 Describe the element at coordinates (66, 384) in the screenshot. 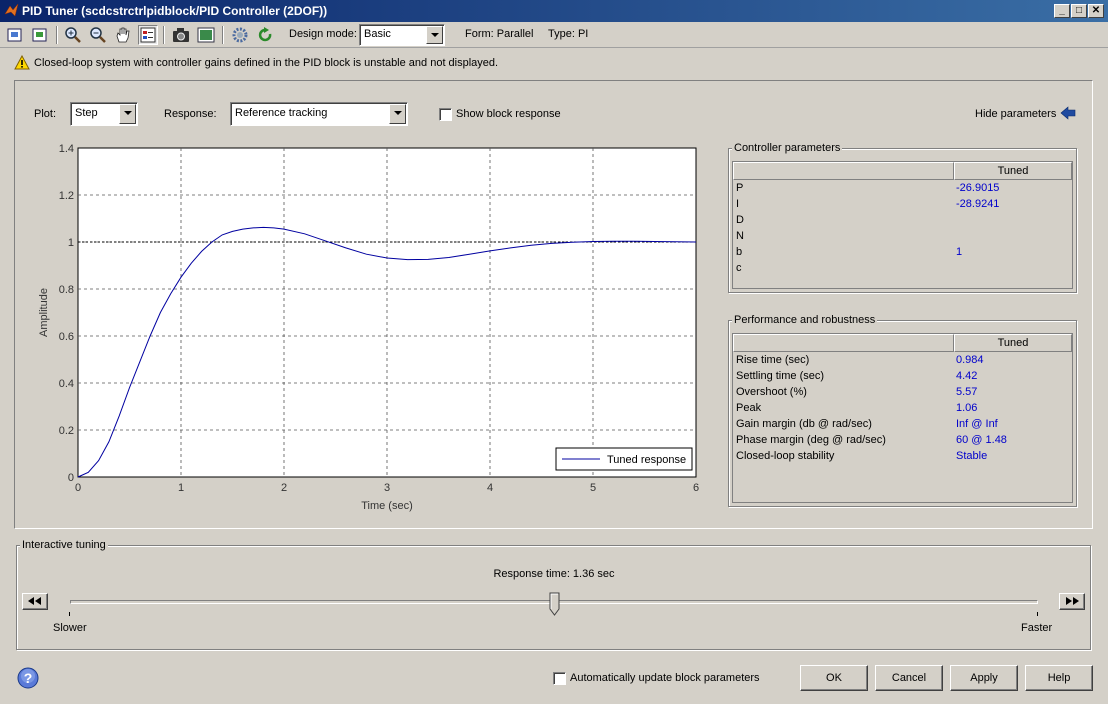

I see `y-tick-label: 0.4` at that location.